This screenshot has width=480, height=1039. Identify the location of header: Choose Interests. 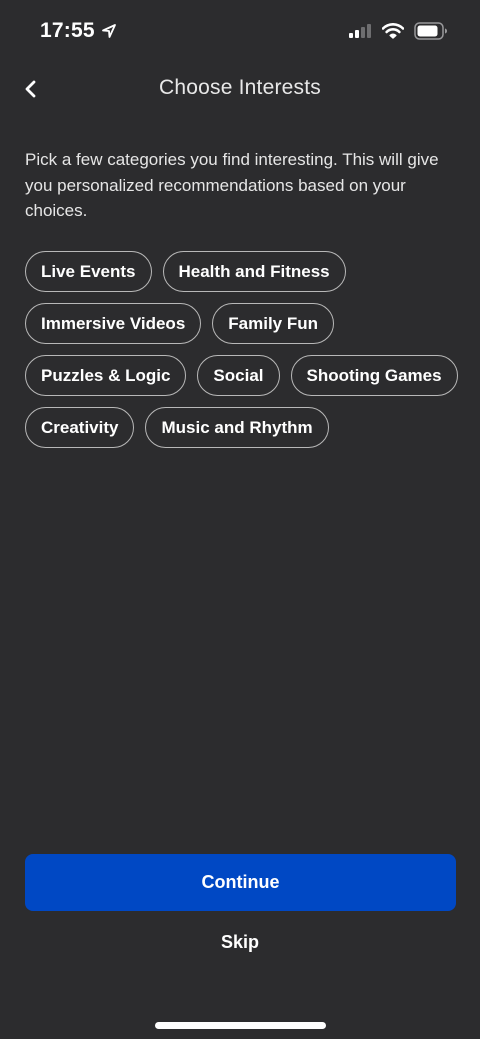
(240, 90).